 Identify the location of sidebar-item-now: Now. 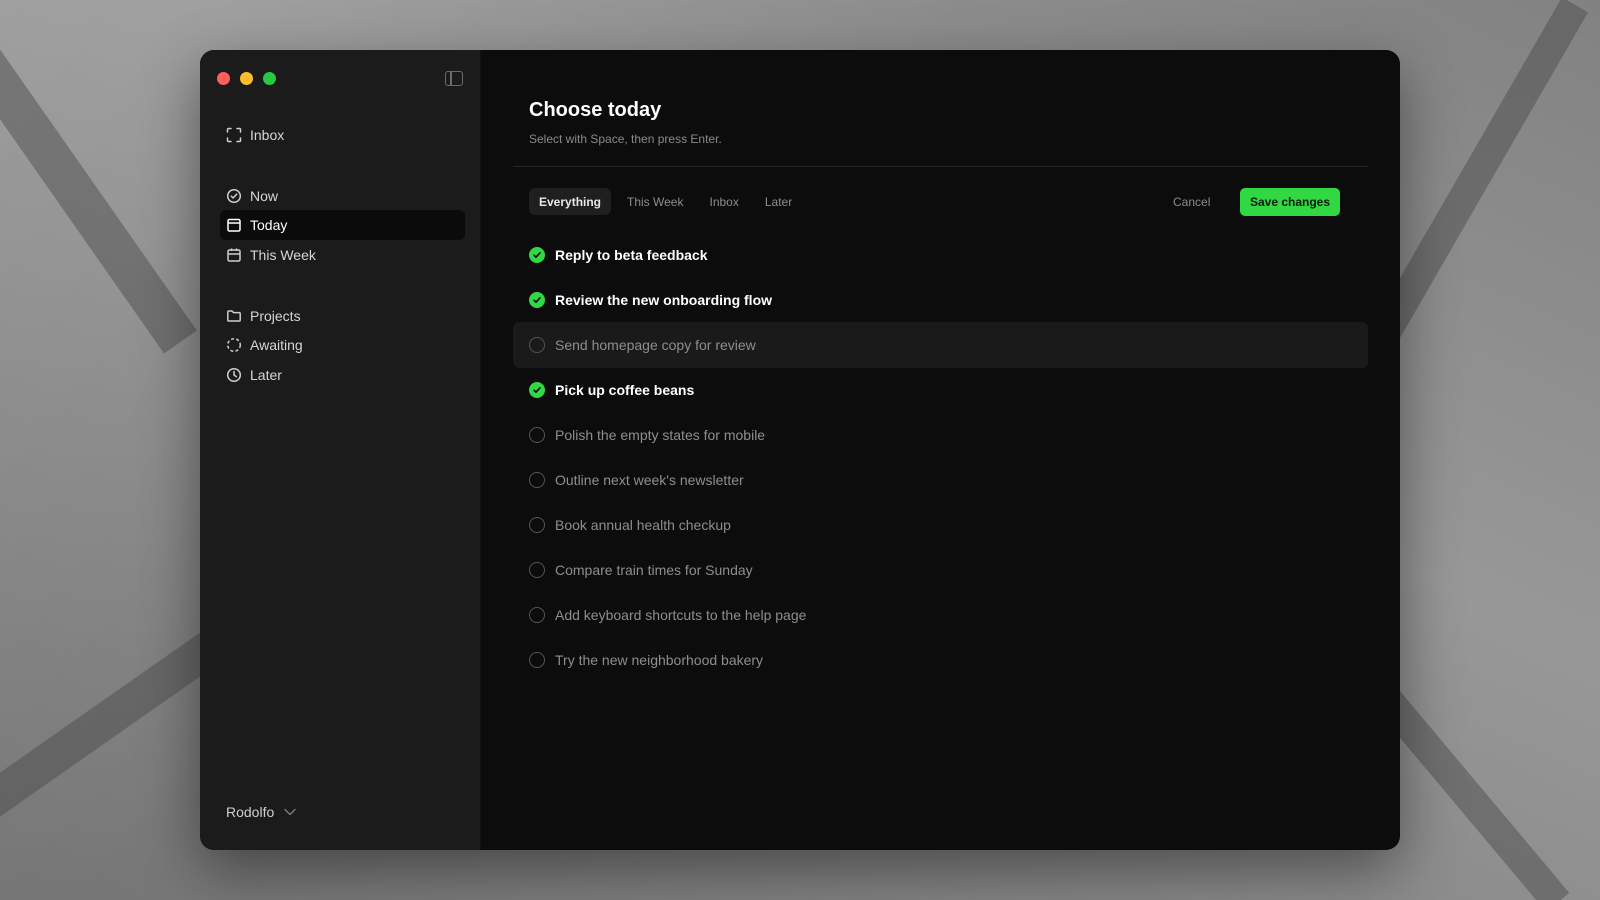
(342, 196).